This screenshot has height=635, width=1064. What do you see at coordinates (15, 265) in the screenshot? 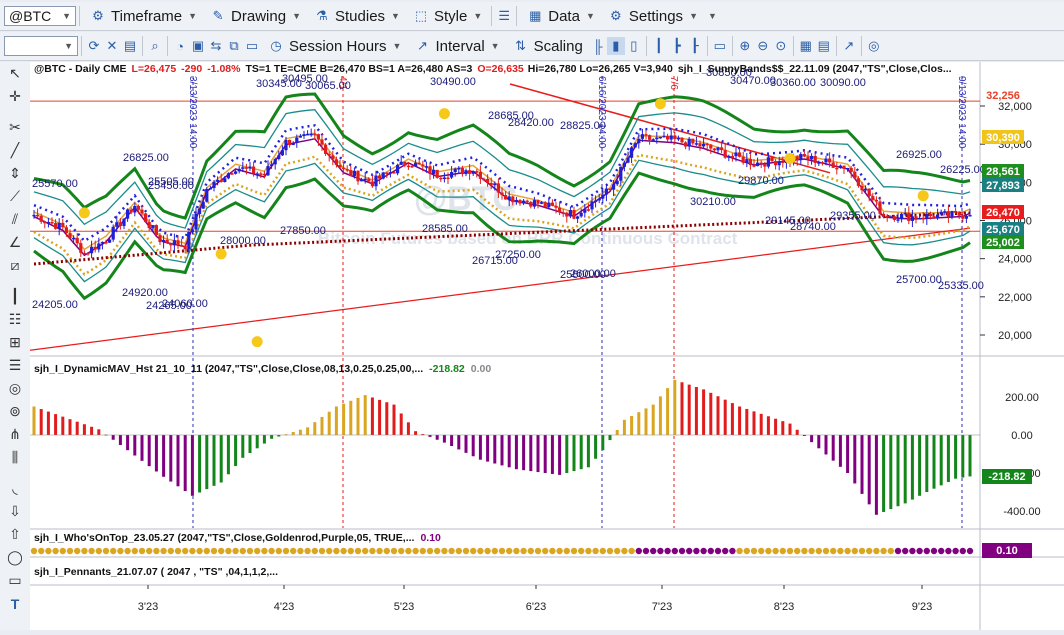
I see `channel-icon: ⧄` at bounding box center [15, 265].